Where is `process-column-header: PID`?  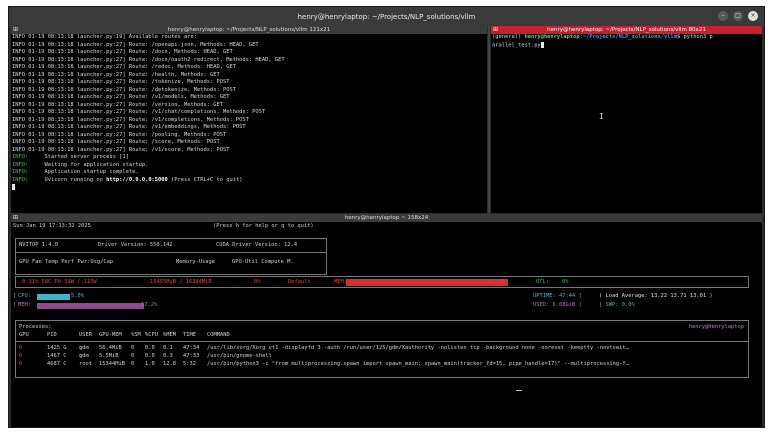
process-column-header: PID is located at coordinates (52, 335).